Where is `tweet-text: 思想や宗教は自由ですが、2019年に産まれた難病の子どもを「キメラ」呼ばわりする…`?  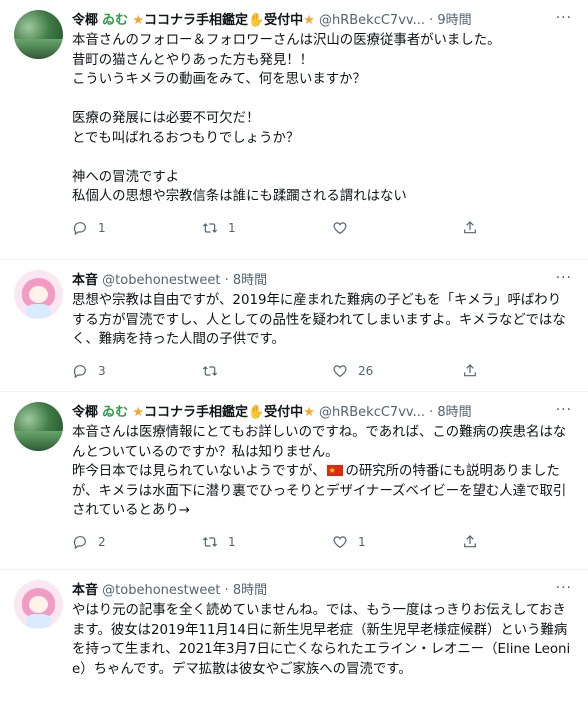 tweet-text: 思想や宗教は自由ですが、2019年に産まれた難病の子どもを「キメラ」呼ばわりする… is located at coordinates (319, 320).